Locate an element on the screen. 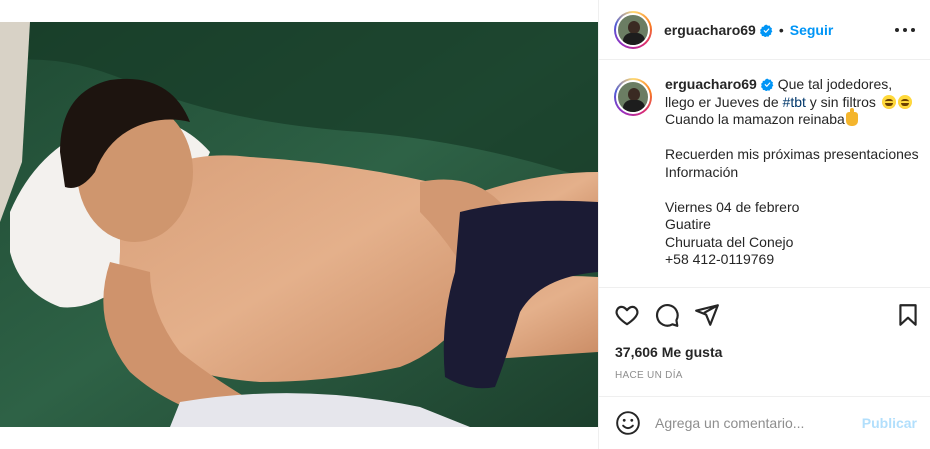  caption-username: erguacharo69 is located at coordinates (711, 84).